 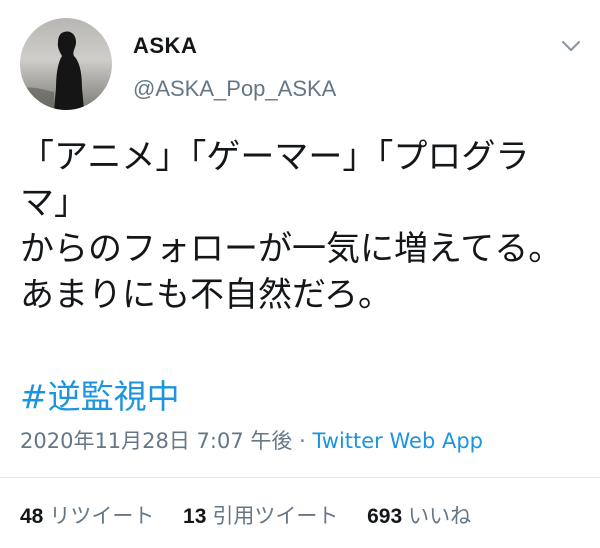 I want to click on author-handle: @ASKA_Pop_ASKA, so click(x=234, y=89).